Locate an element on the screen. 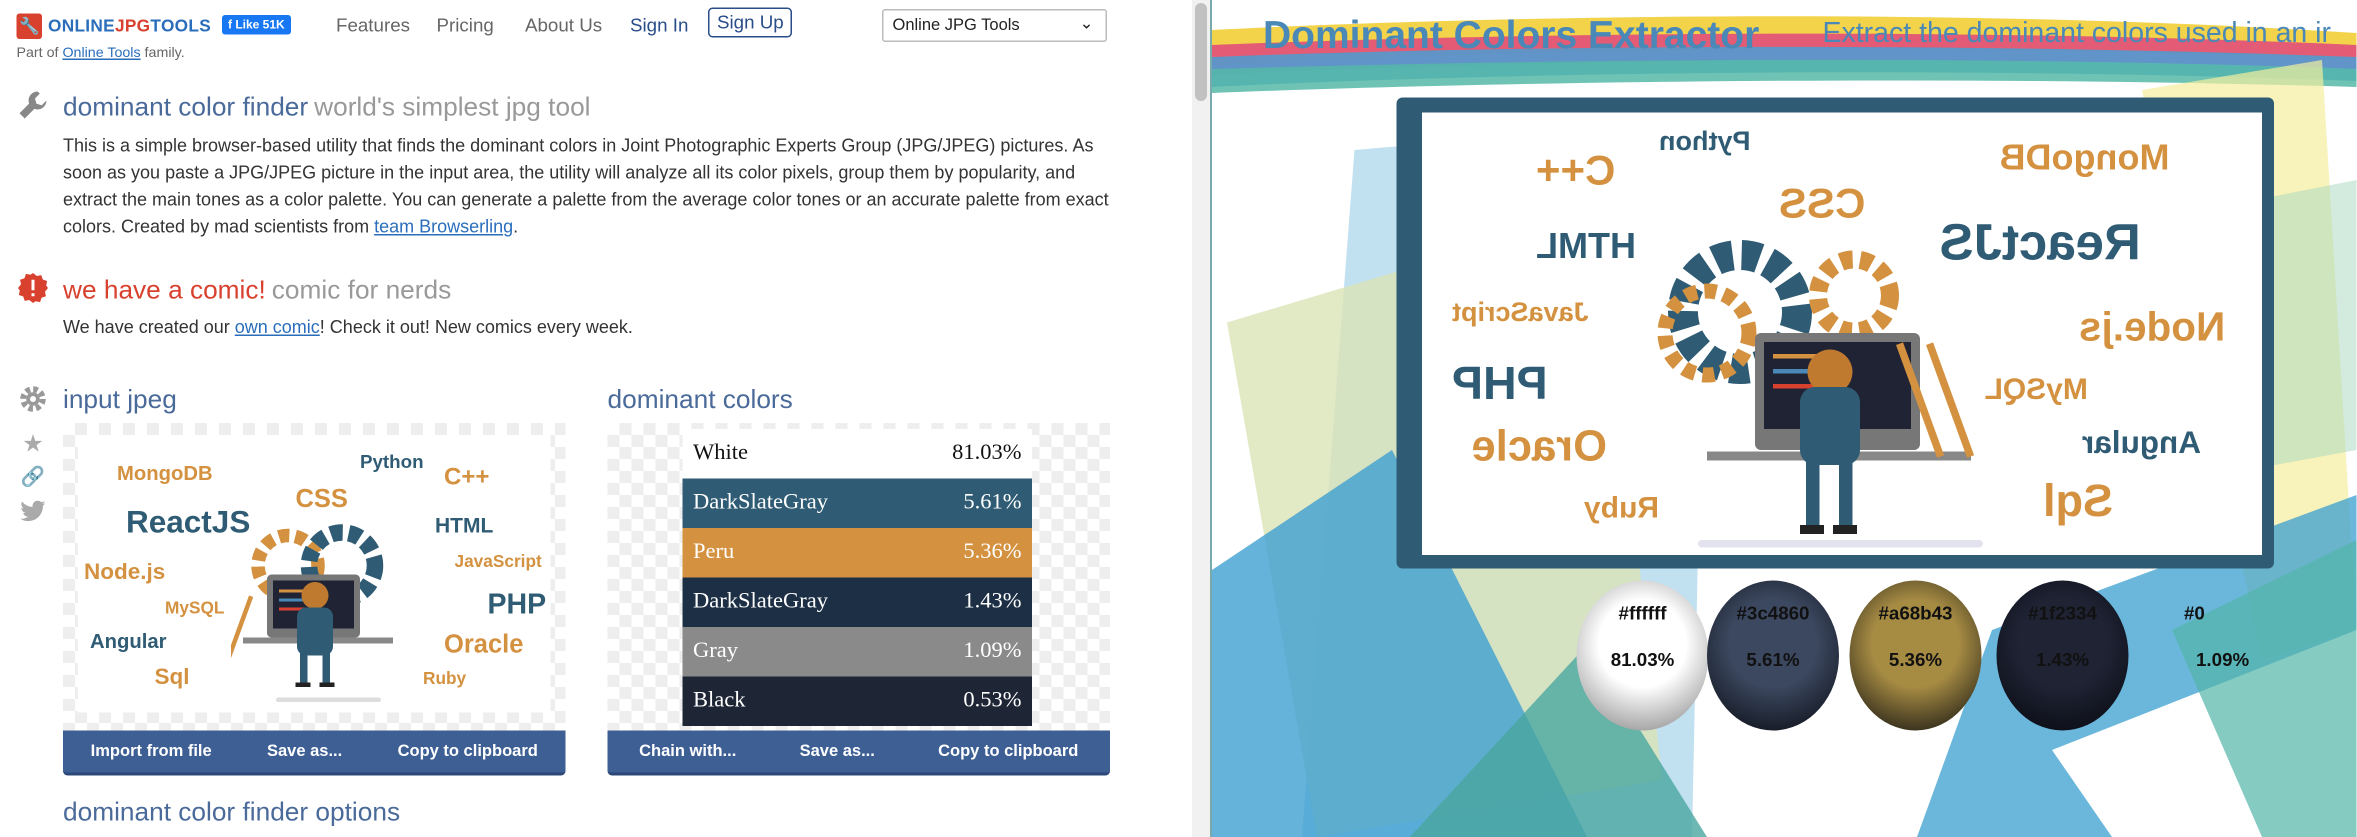 The image size is (2357, 837). mirrored-word: MongoDB is located at coordinates (2084, 158).